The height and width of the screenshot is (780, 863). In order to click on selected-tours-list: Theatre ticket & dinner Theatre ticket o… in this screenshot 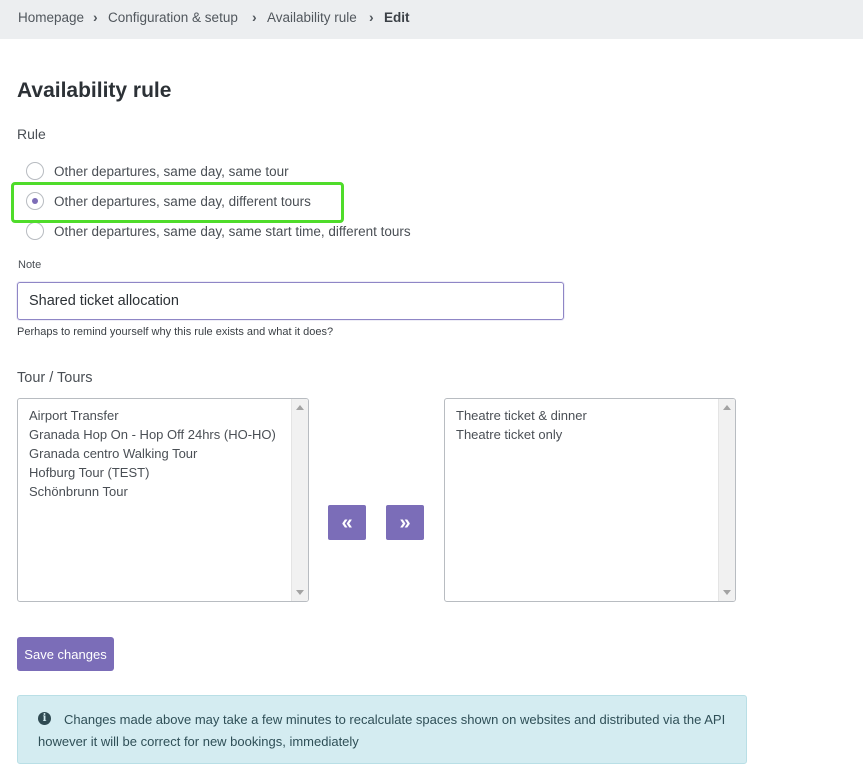, I will do `click(590, 500)`.